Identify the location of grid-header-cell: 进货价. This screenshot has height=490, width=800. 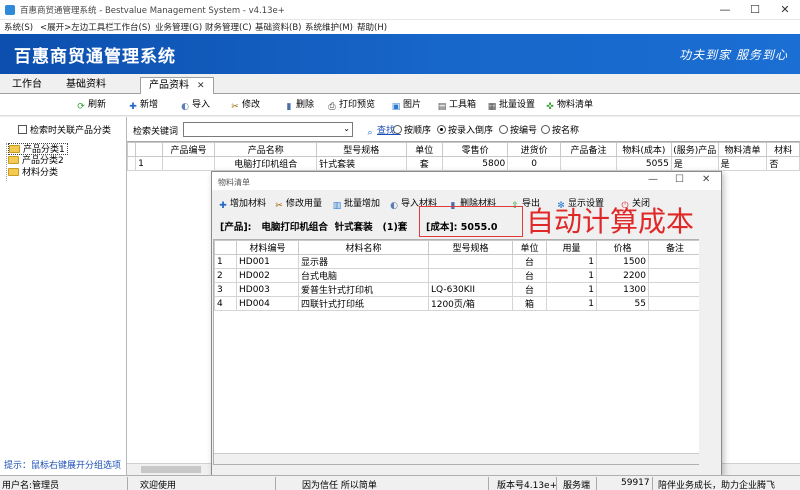
(534, 149).